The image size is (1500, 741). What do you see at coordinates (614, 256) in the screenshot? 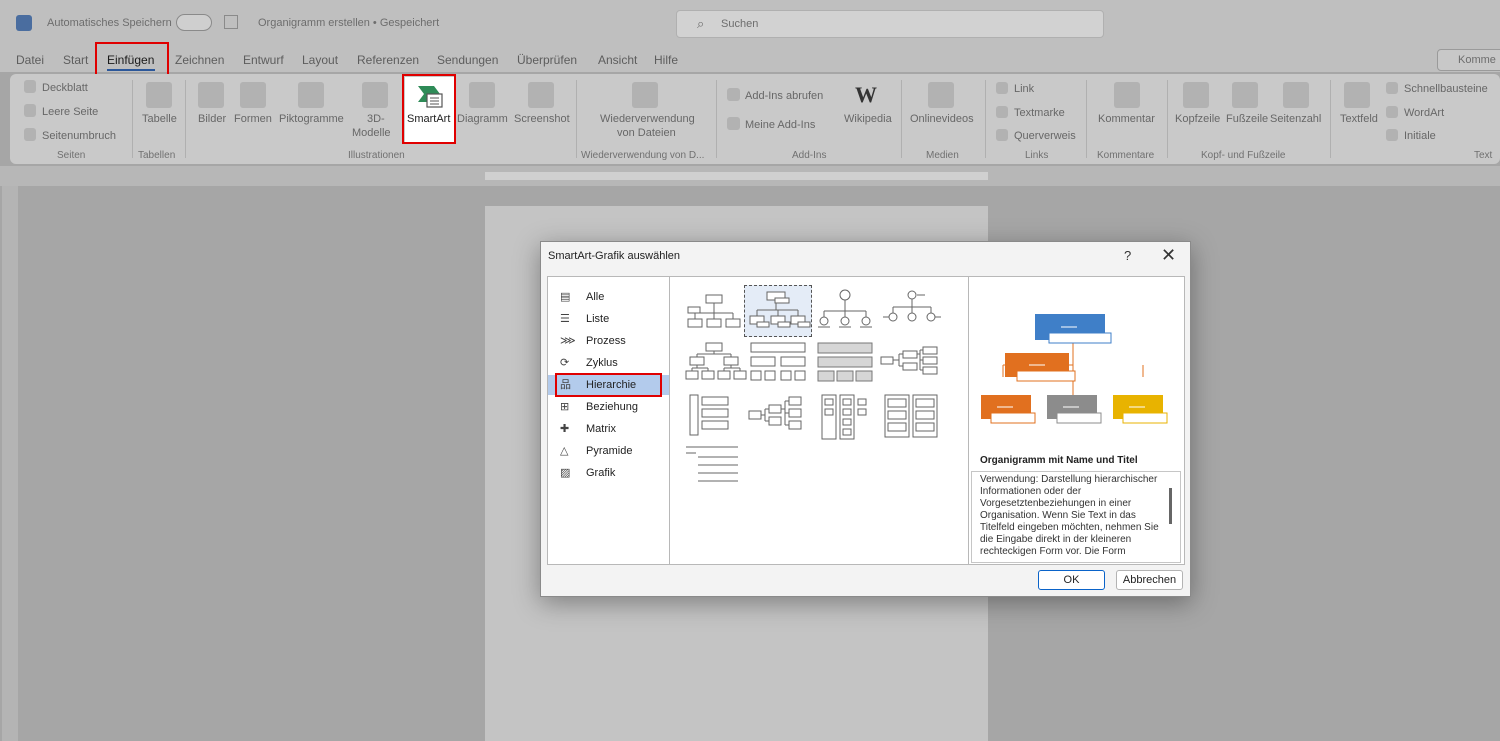
I see `dialog-title: SmartArt-Grafik auswählen` at bounding box center [614, 256].